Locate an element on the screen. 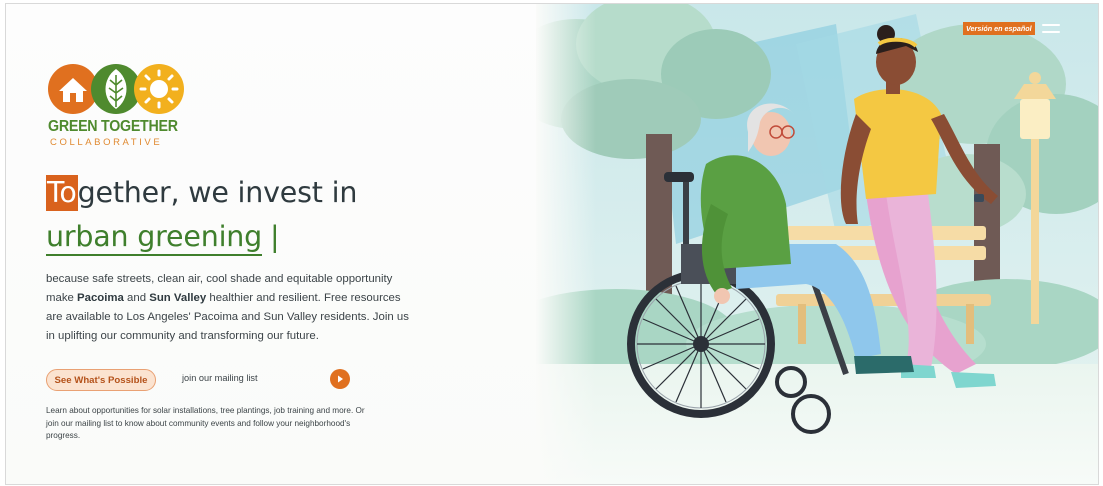 The width and height of the screenshot is (1103, 486). headline-typing-highlight: To is located at coordinates (62, 193).